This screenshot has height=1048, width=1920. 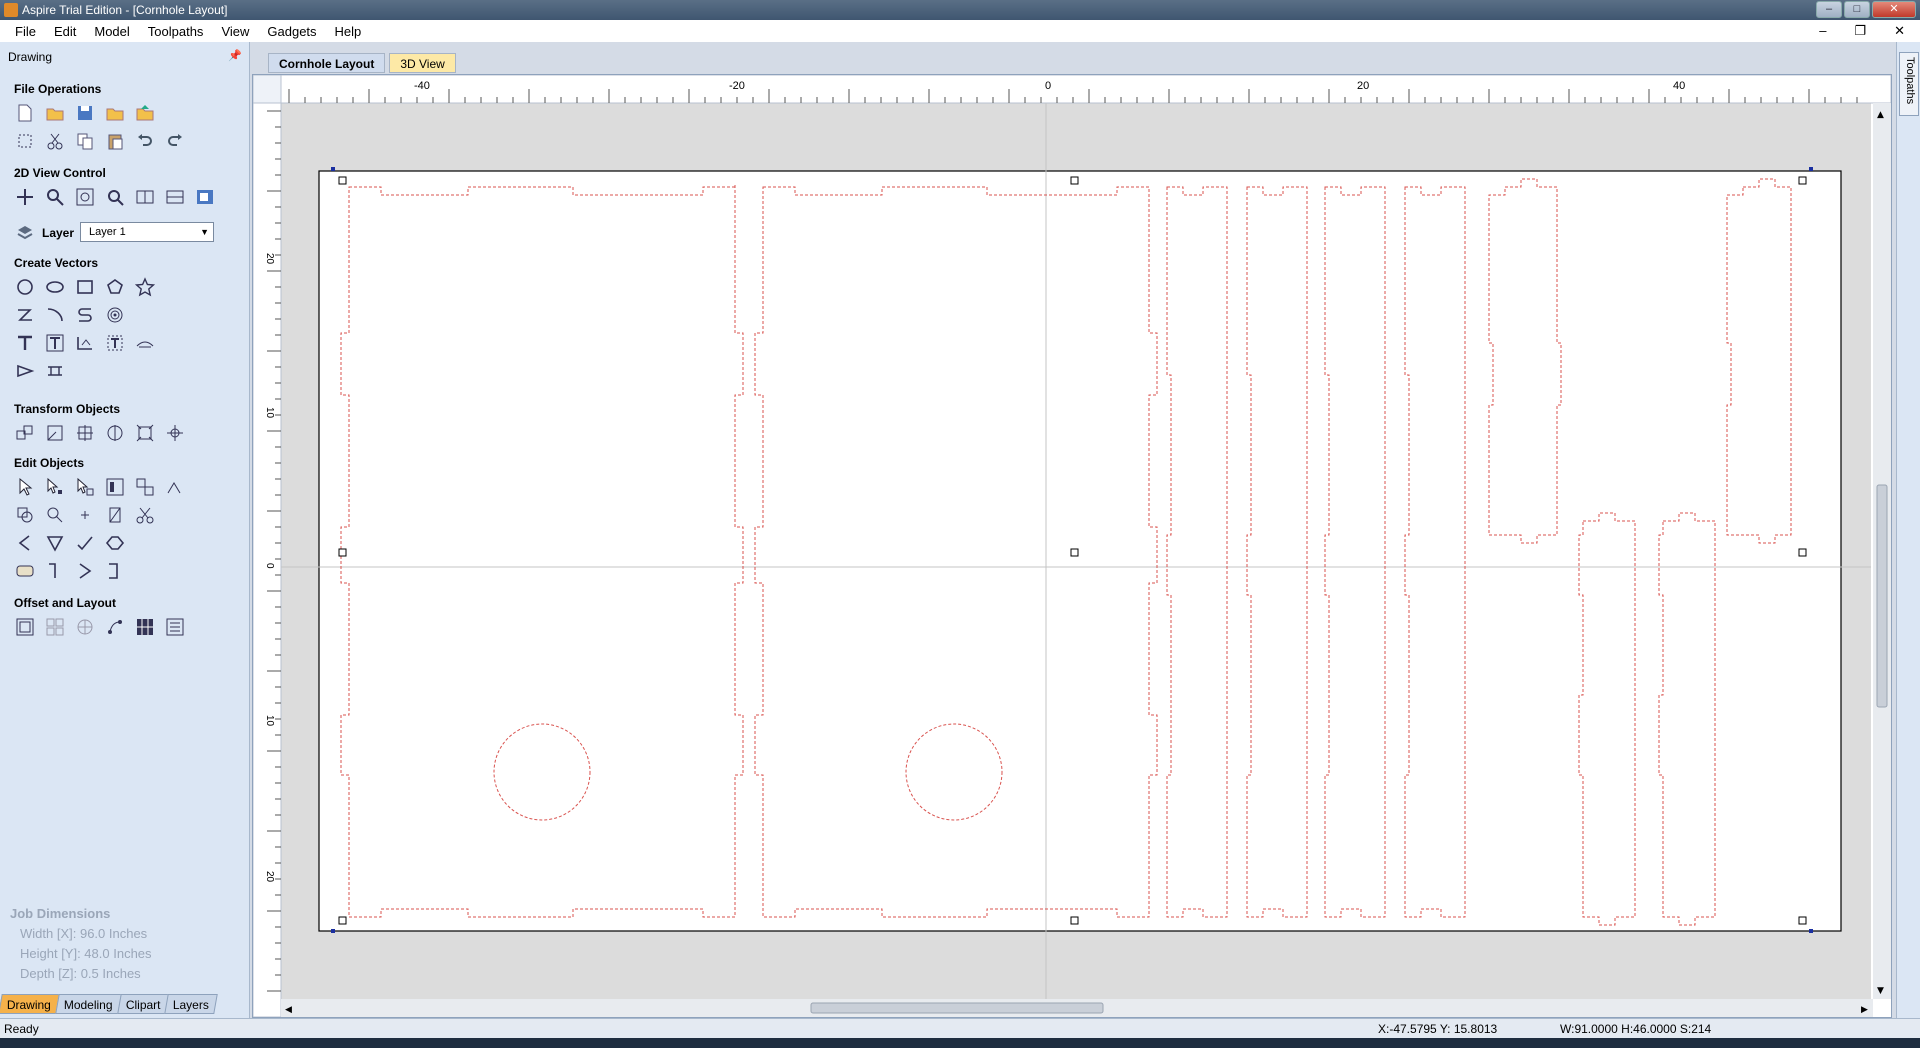 I want to click on handle-center, so click(x=1074, y=552).